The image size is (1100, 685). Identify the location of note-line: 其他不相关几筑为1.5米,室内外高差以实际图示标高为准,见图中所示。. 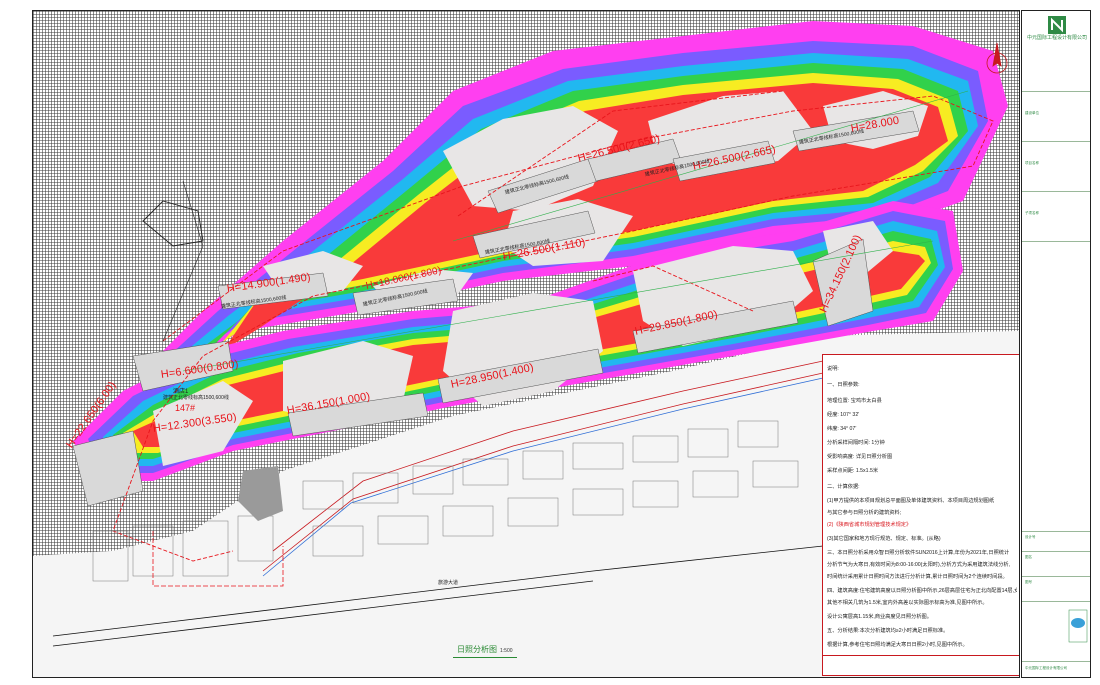
(907, 603).